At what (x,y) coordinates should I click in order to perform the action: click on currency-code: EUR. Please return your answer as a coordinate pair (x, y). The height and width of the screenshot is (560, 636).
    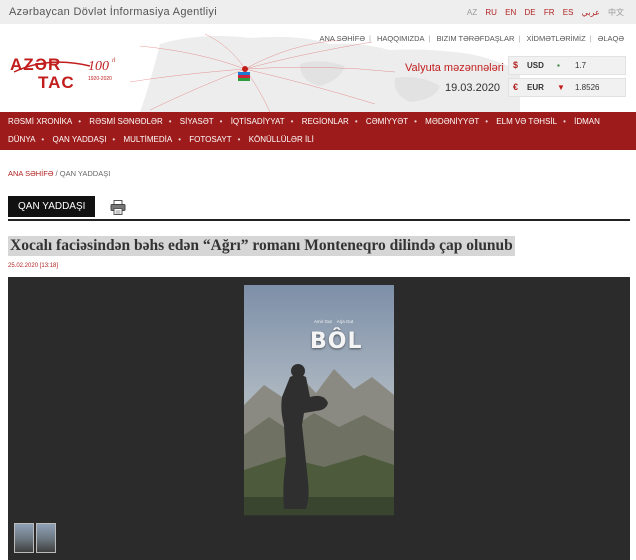
    Looking at the image, I should click on (535, 87).